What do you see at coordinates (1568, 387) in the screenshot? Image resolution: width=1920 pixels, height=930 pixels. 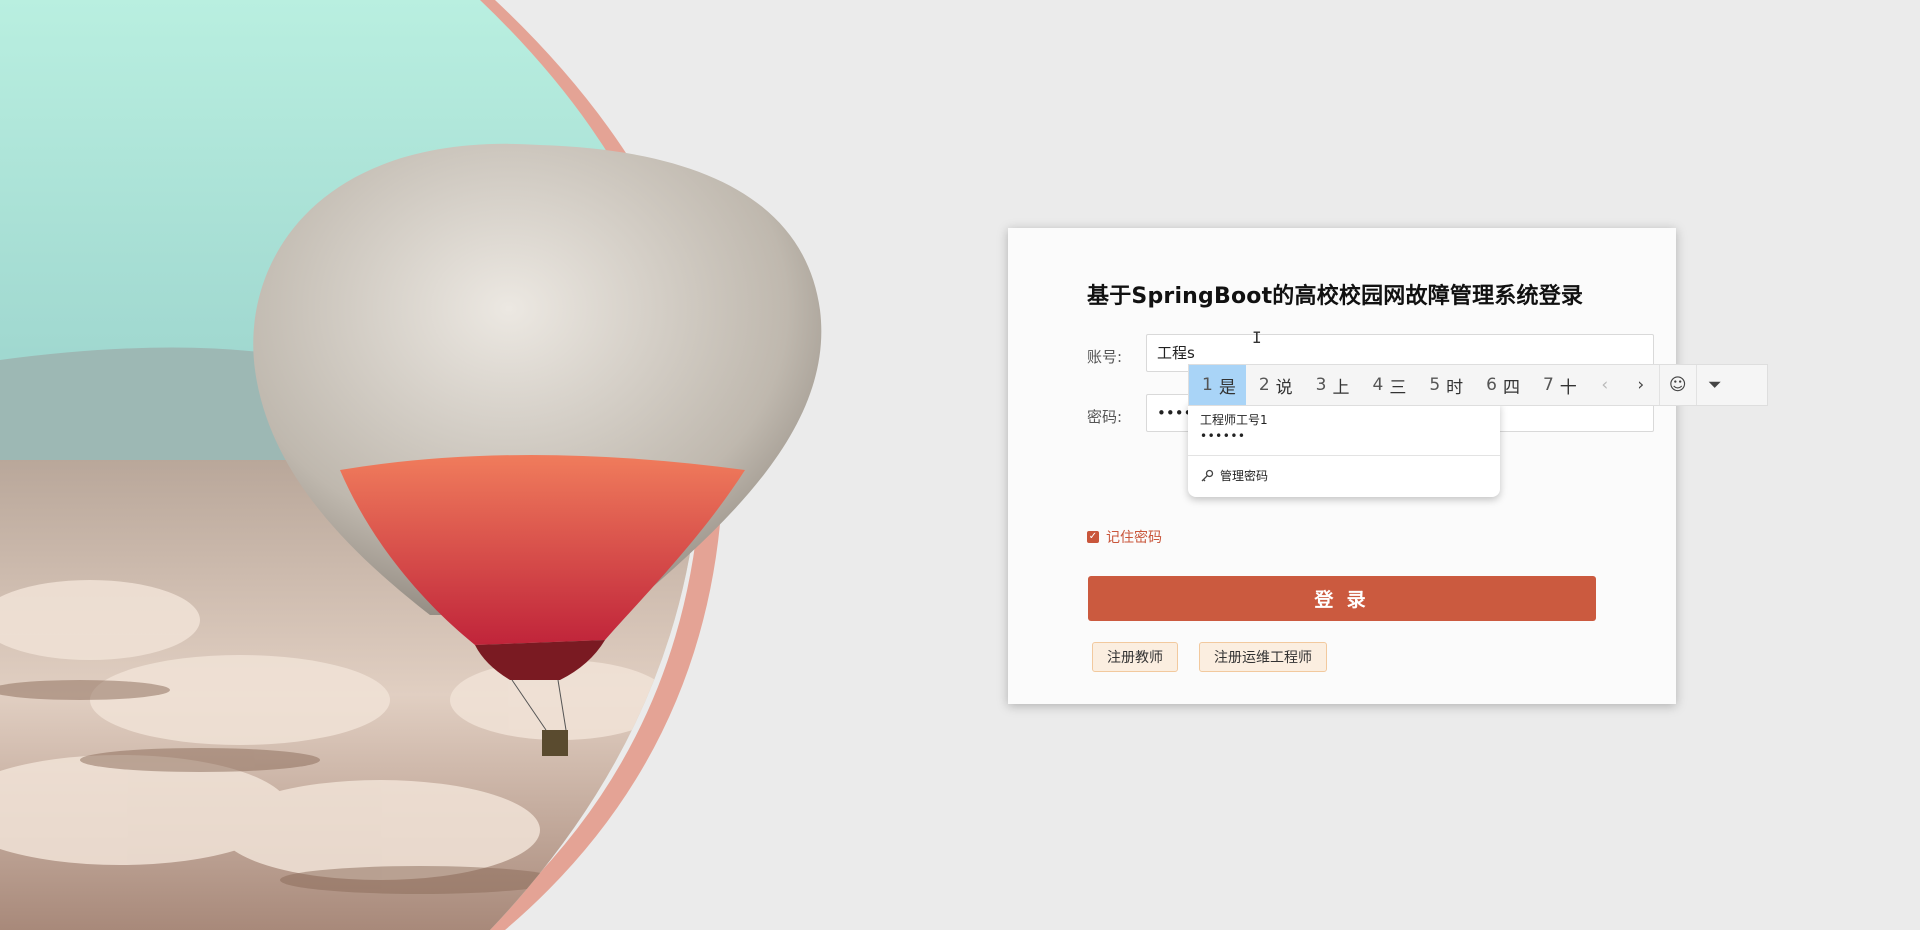 I see `ime-candidate-text: 十` at bounding box center [1568, 387].